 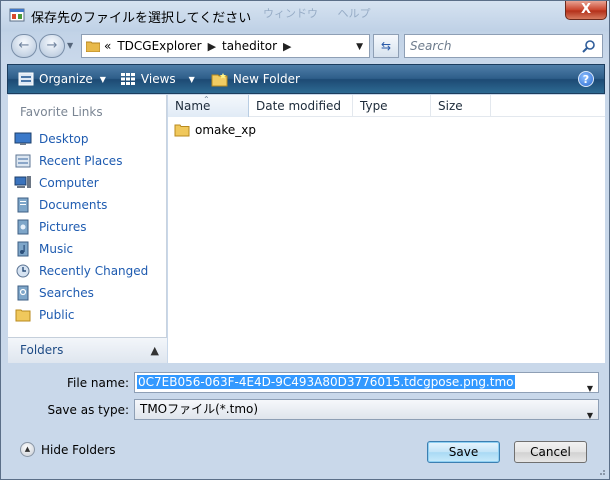 I want to click on column-header-type: Type, so click(x=392, y=106).